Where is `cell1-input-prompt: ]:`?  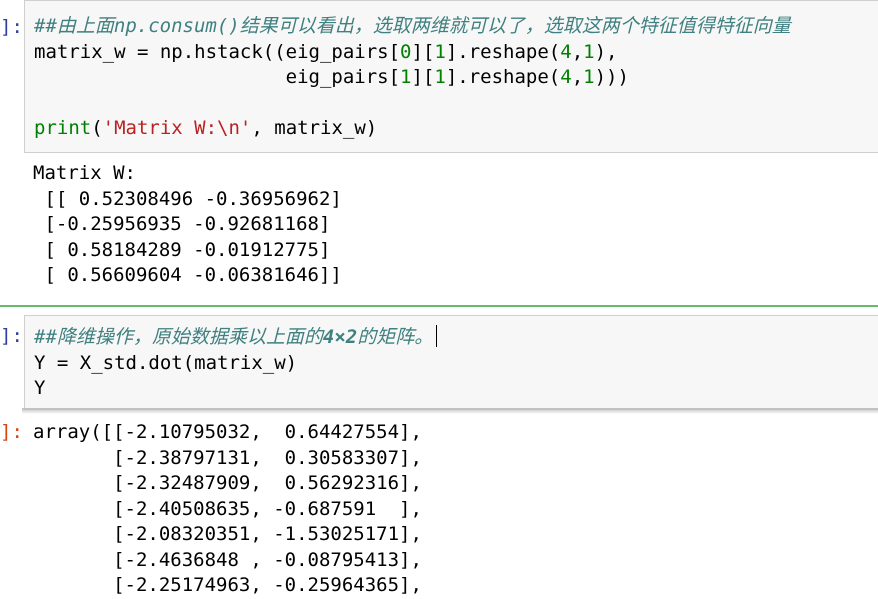 cell1-input-prompt: ]: is located at coordinates (11, 27).